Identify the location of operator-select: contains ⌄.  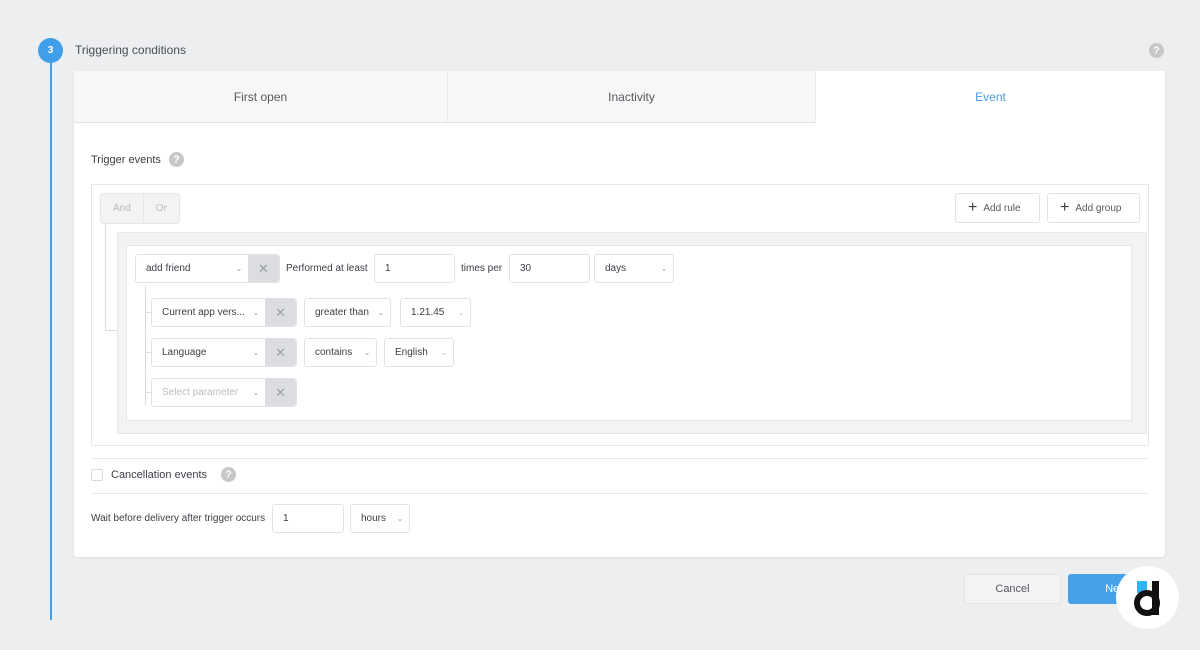
(340, 352).